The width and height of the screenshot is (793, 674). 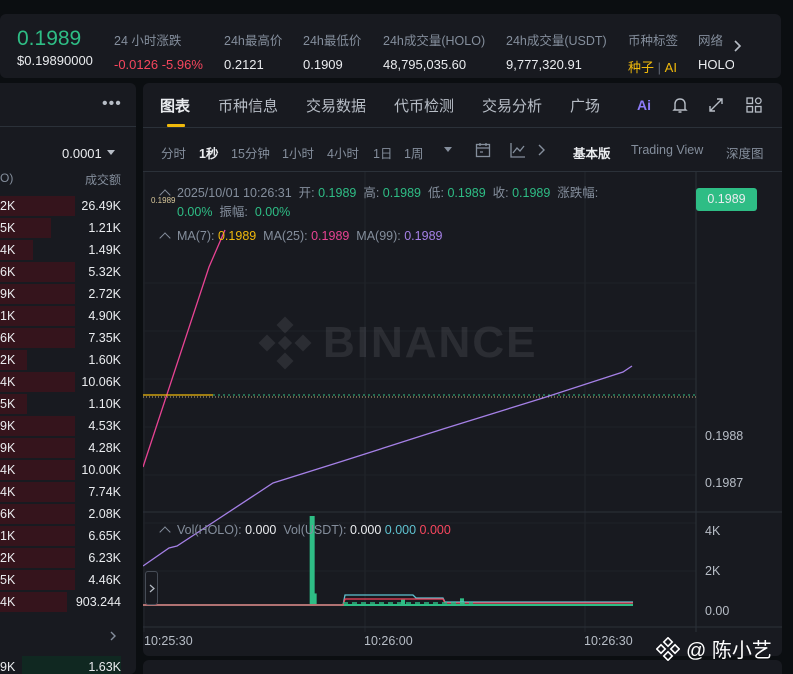 I want to click on ask-row-amount: 2.08K, so click(x=104, y=514).